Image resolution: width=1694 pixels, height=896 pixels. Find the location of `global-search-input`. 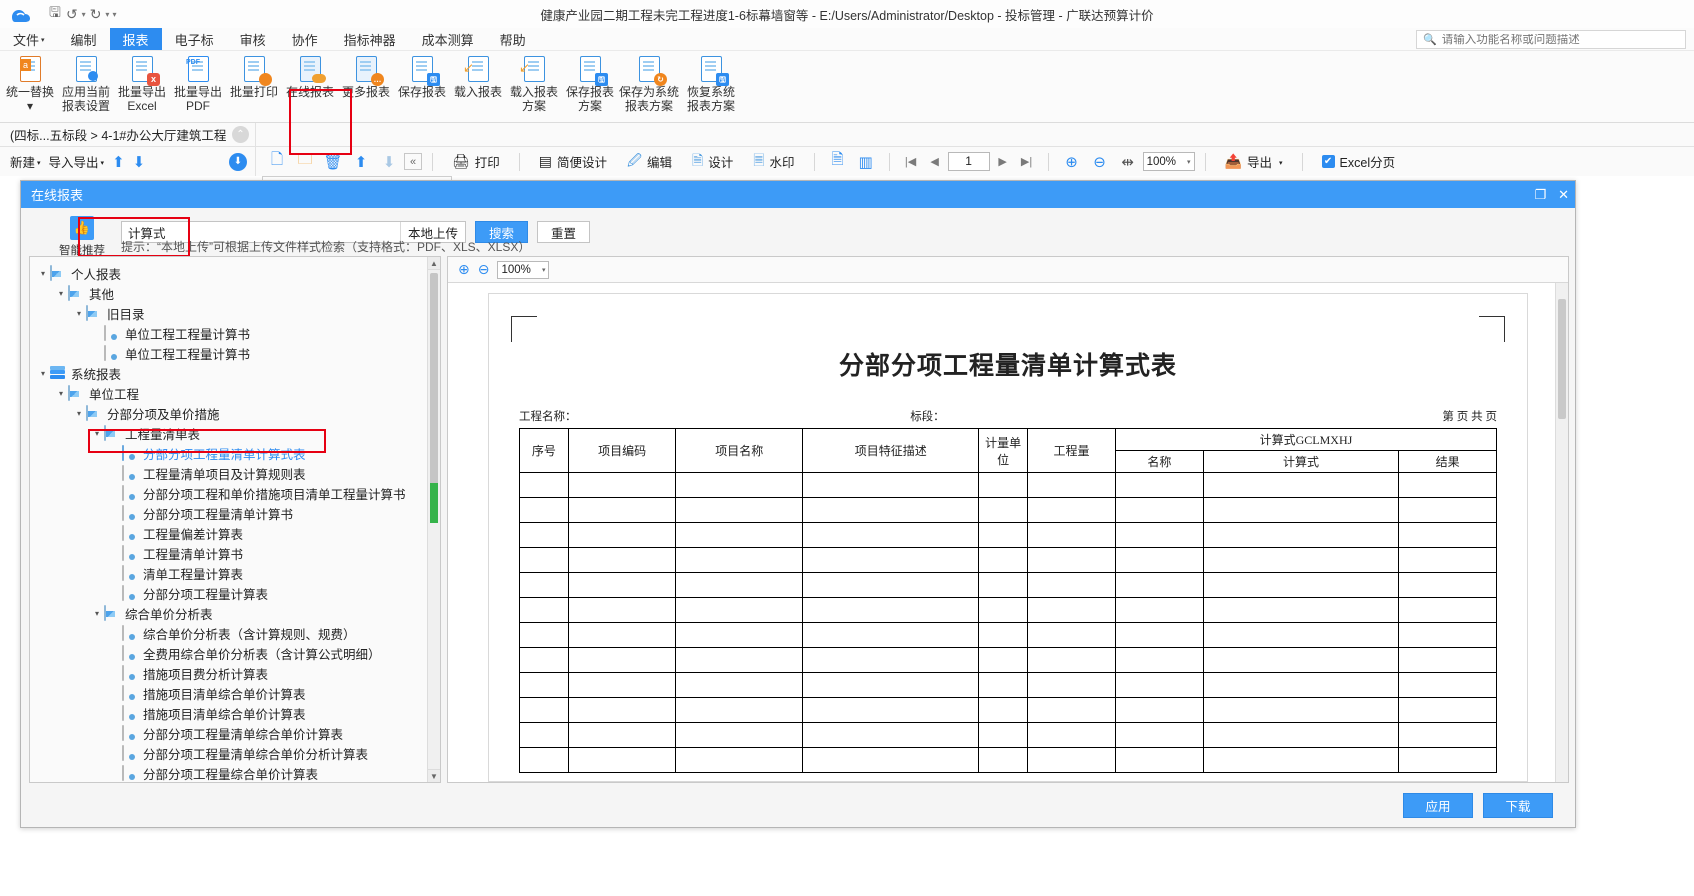

global-search-input is located at coordinates (1560, 39).